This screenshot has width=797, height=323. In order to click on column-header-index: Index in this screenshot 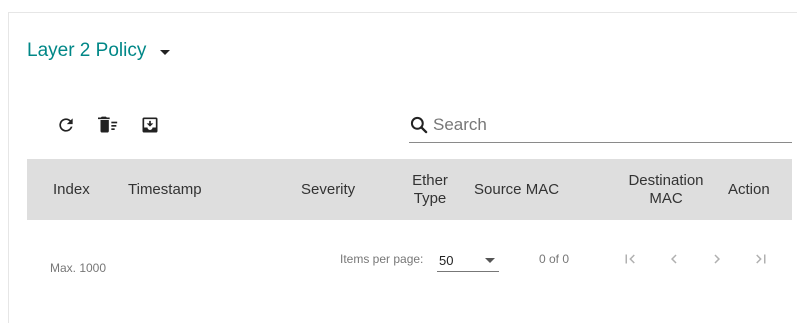, I will do `click(71, 189)`.